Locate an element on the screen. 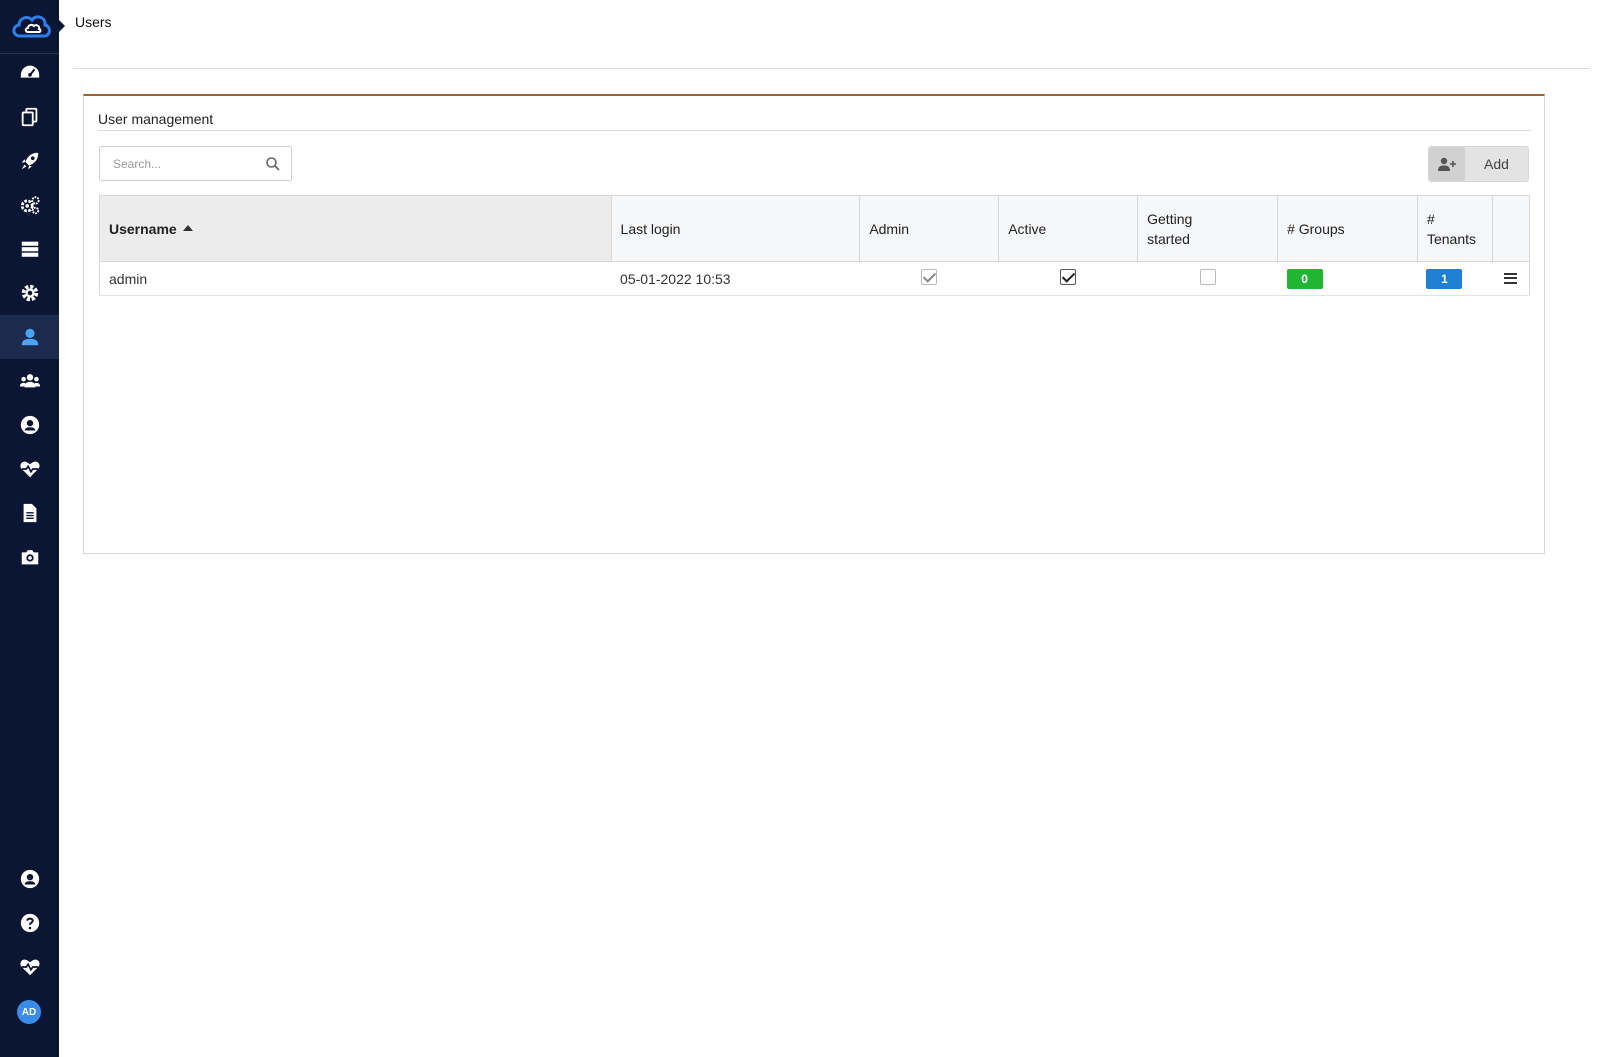 This screenshot has height=1057, width=1600. avatar: AD is located at coordinates (29, 1012).